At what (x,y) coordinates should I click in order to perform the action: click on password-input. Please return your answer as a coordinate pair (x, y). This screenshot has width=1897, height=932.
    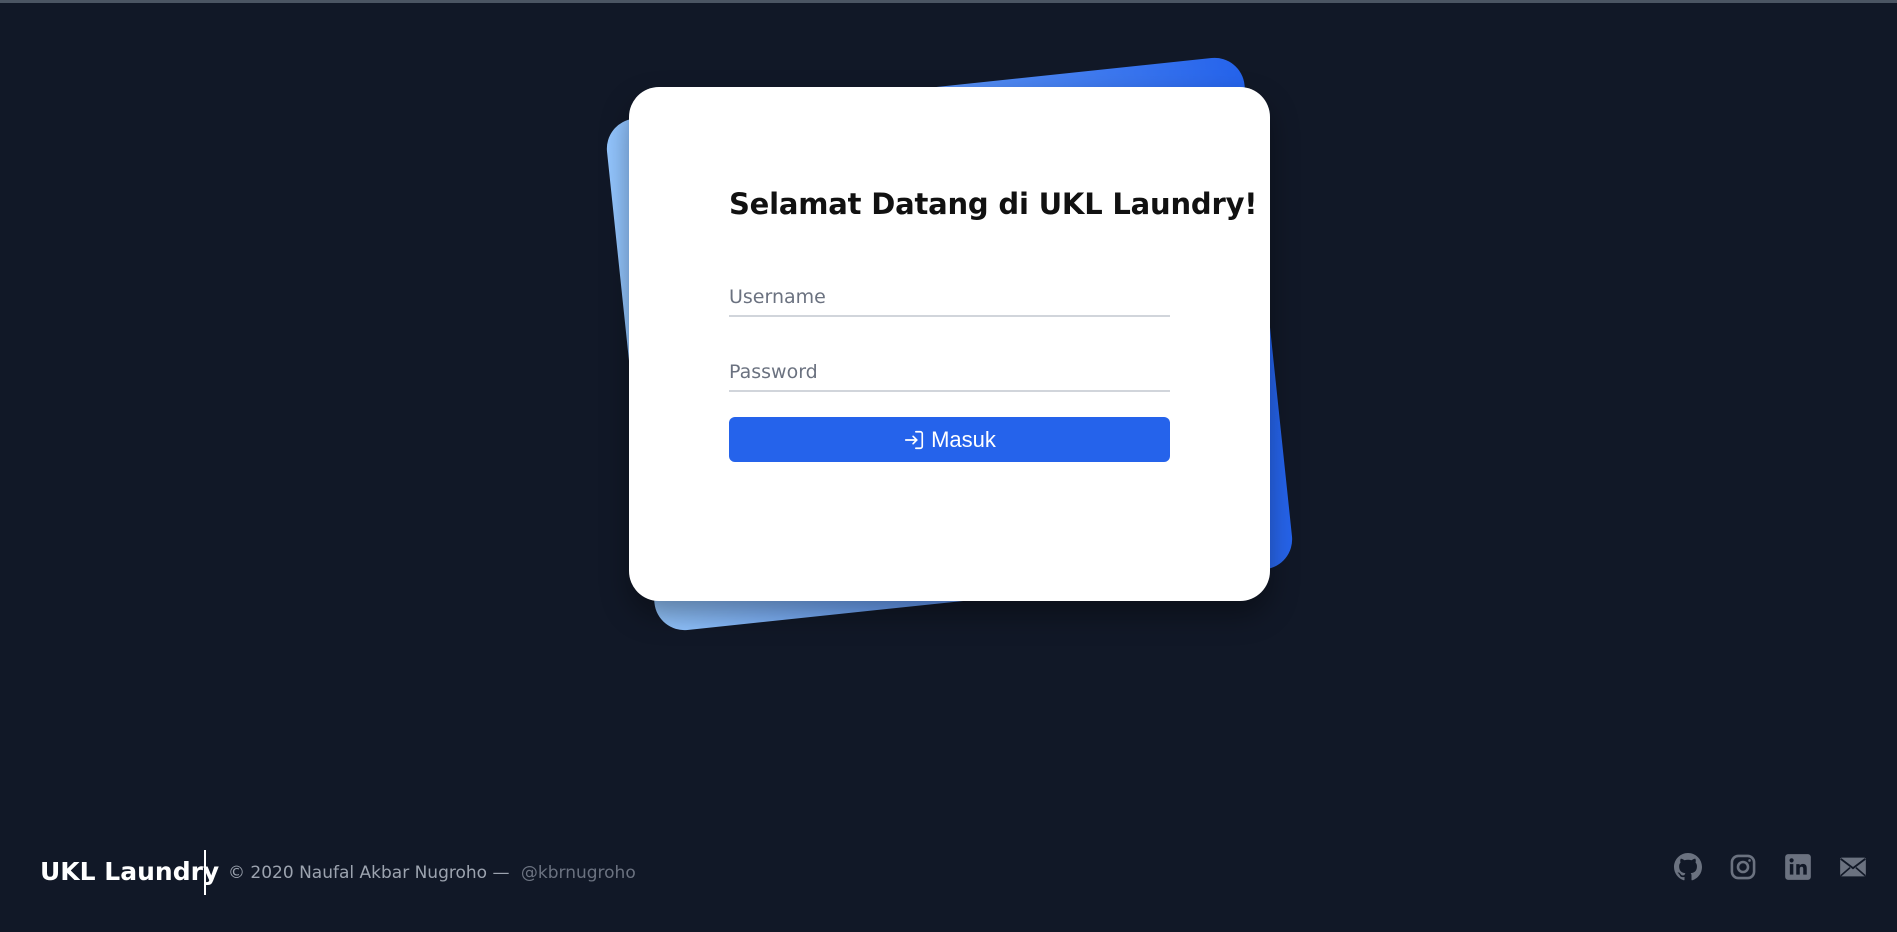
    Looking at the image, I should click on (949, 373).